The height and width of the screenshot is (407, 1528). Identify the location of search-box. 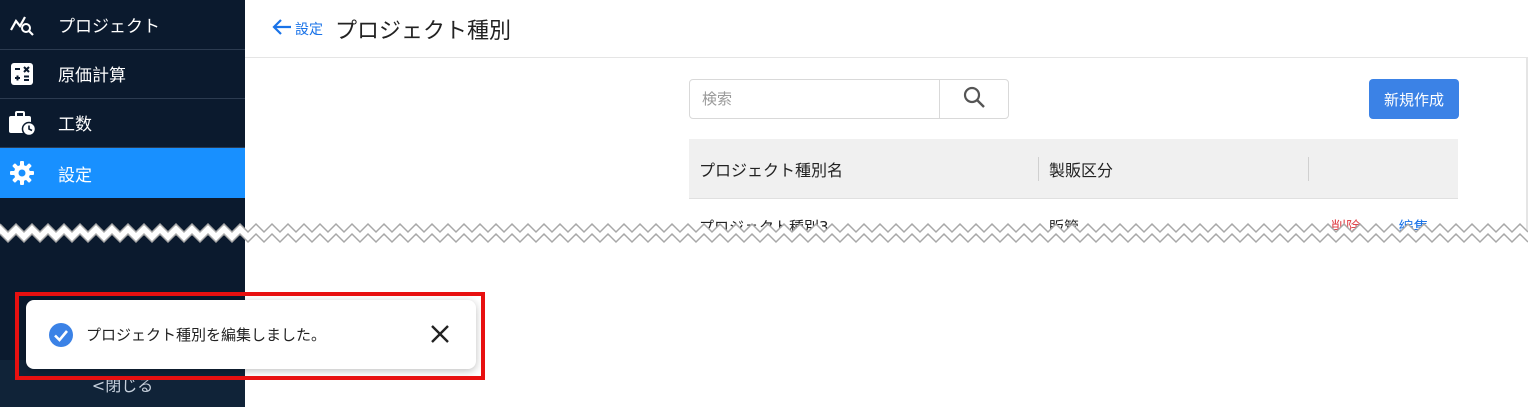
(849, 99).